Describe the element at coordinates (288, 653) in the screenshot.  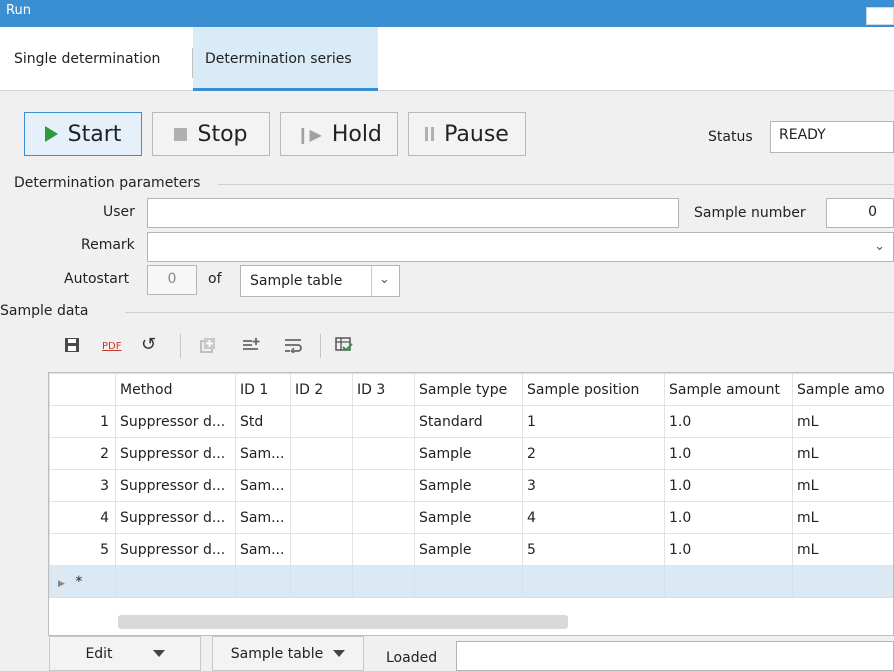
I see `sample-table-menu-button: Sample table` at that location.